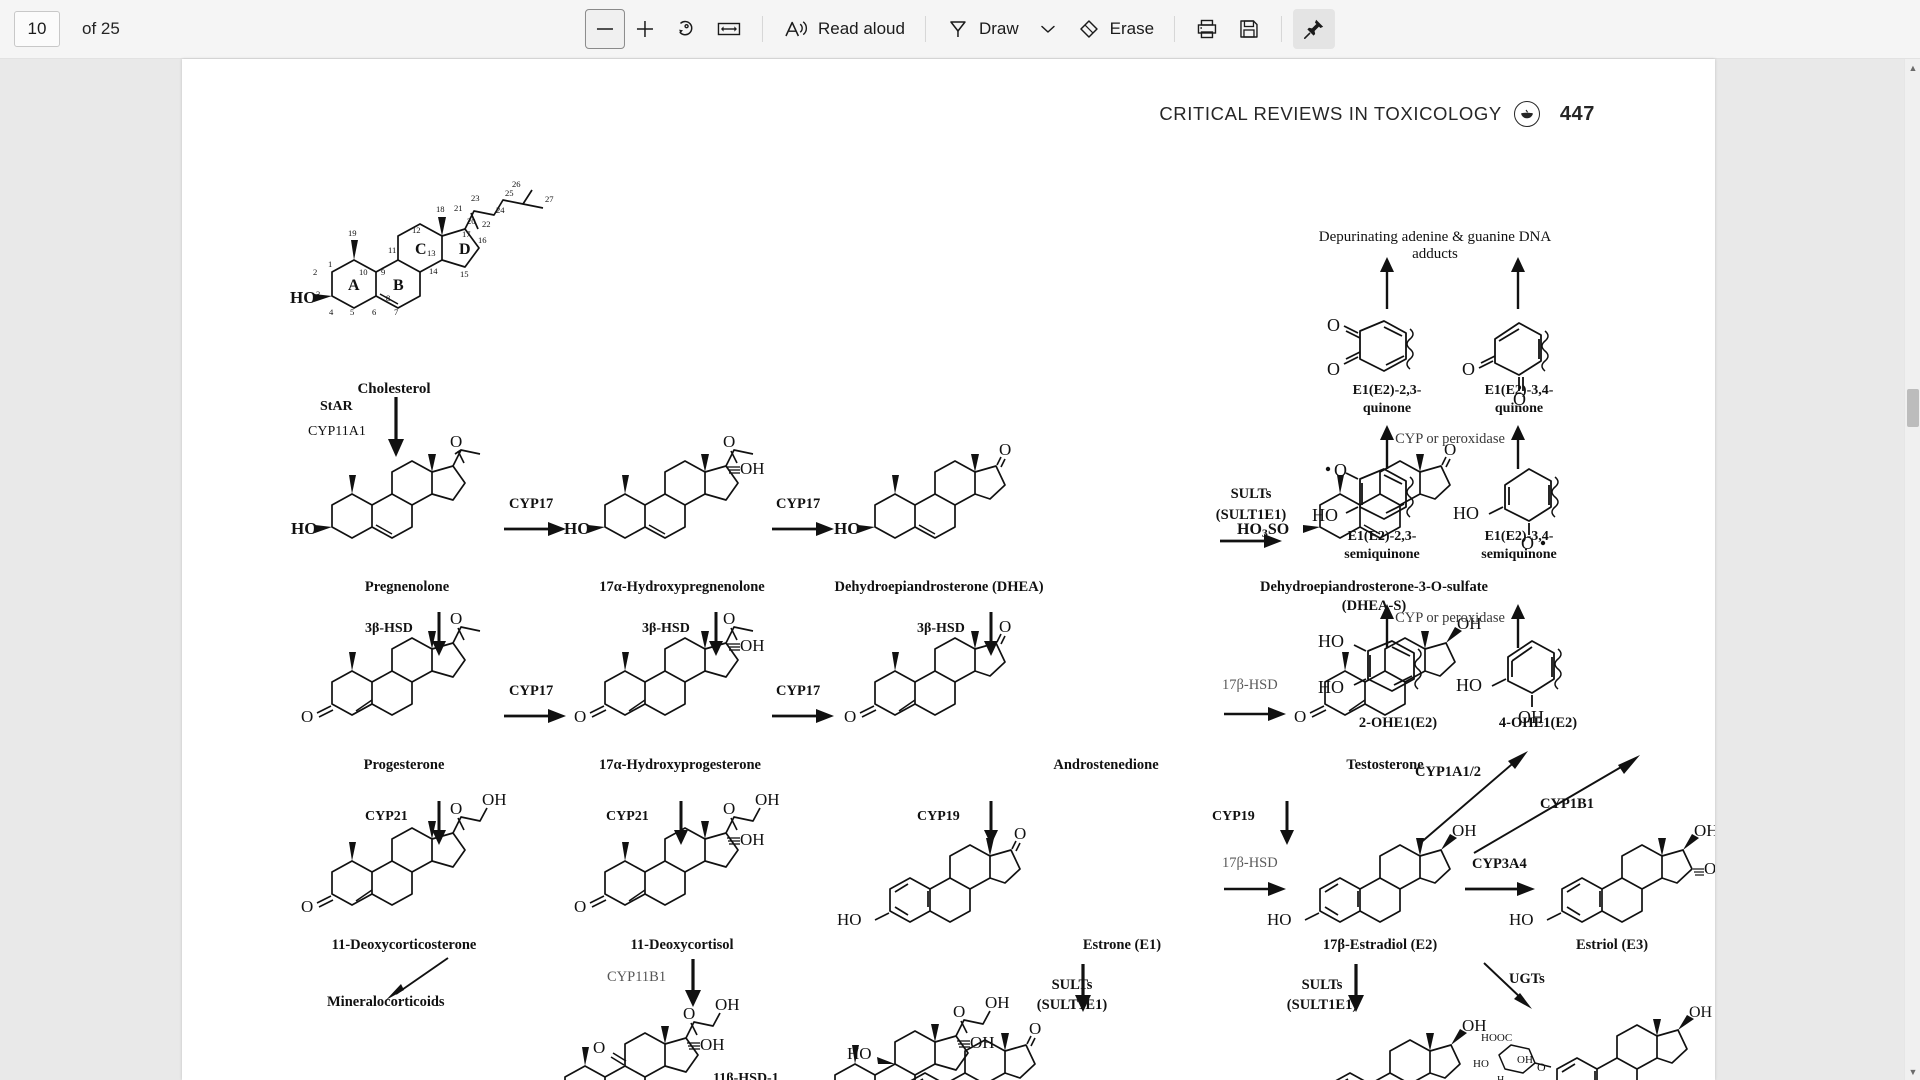  What do you see at coordinates (935, 673) in the screenshot?
I see `molecule-androstenedione: O O` at bounding box center [935, 673].